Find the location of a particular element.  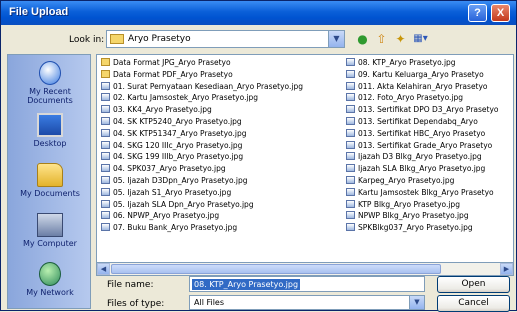

file-item-name: 06. NPWP_Aryo Prasetyo.jpg is located at coordinates (166, 216).